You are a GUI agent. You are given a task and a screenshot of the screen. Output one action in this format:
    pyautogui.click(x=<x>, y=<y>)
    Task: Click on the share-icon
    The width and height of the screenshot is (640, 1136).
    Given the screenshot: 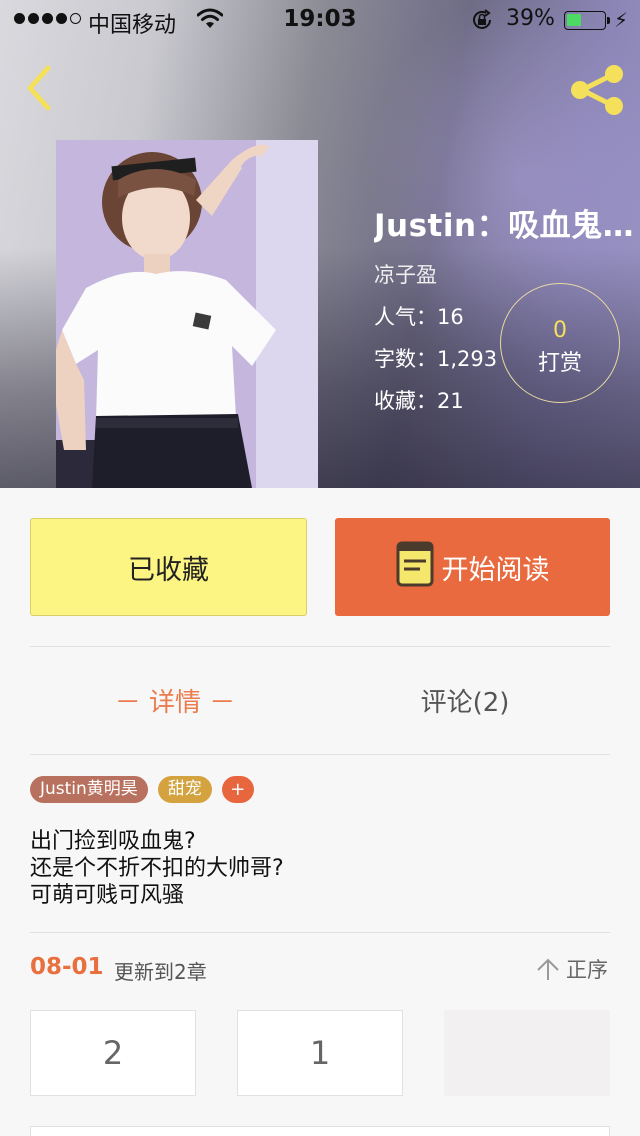 What is the action you would take?
    pyautogui.click(x=597, y=90)
    